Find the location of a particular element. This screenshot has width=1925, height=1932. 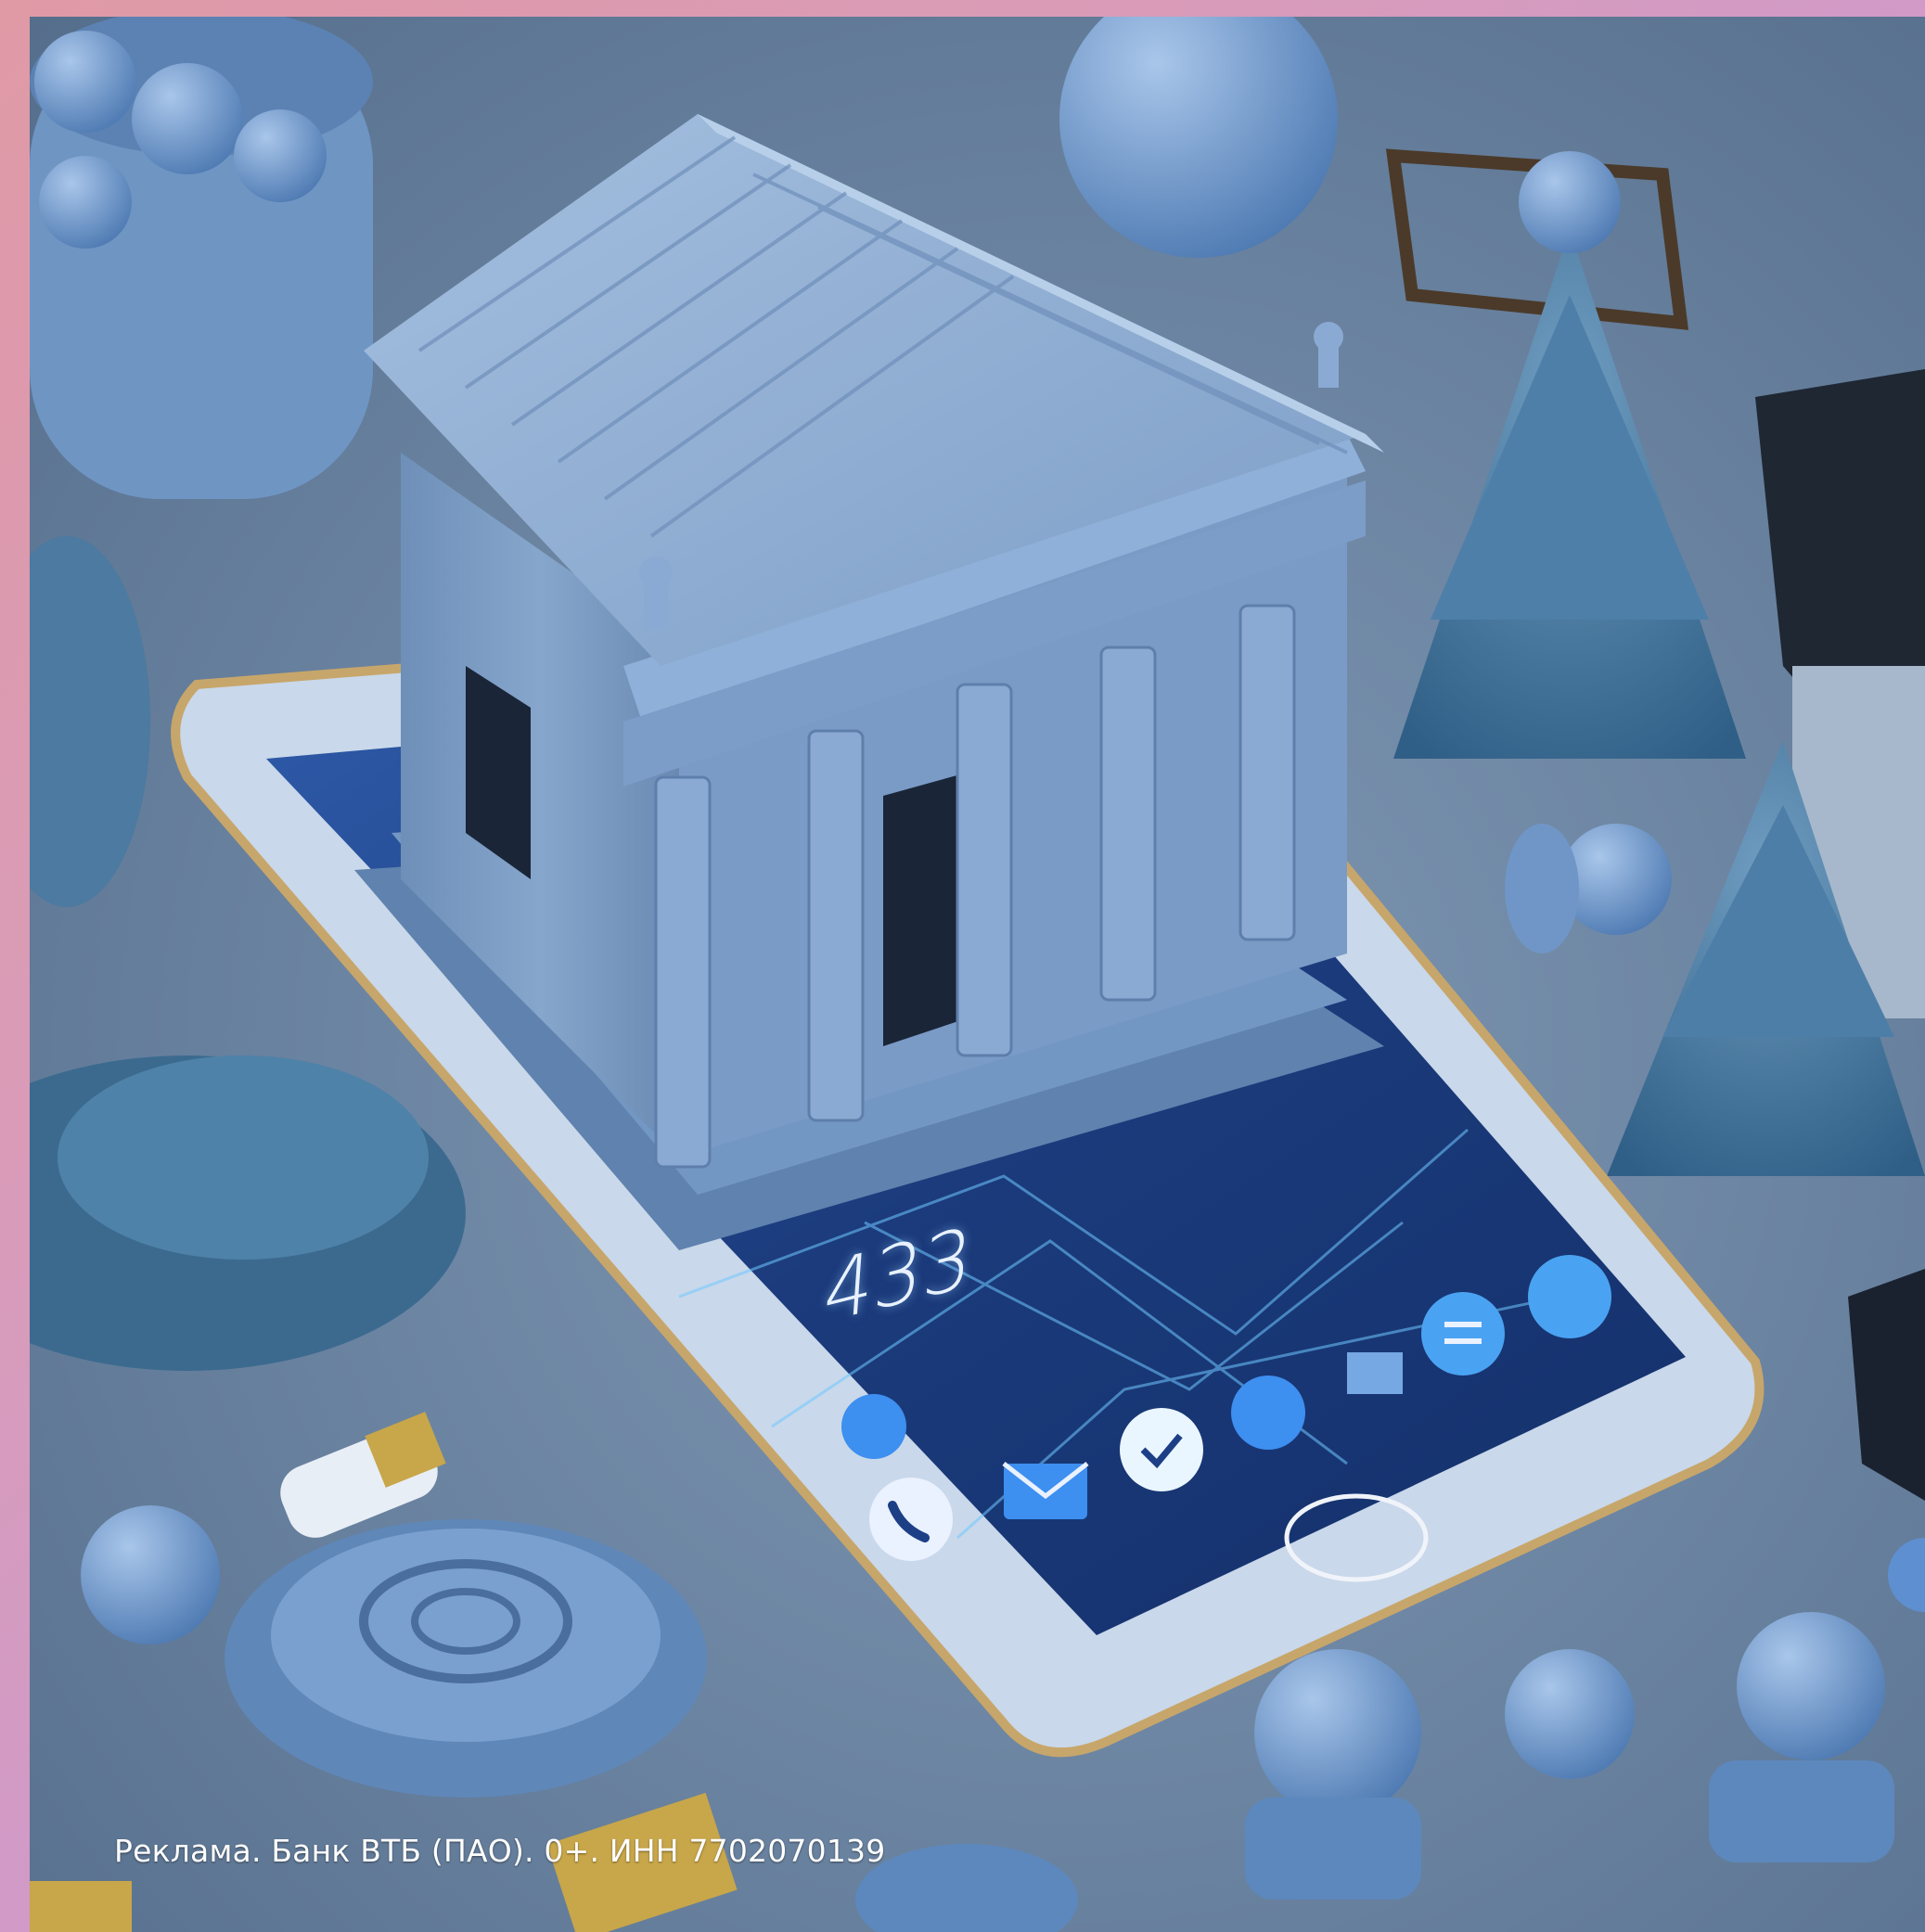

menu-icon is located at coordinates (1463, 1333).